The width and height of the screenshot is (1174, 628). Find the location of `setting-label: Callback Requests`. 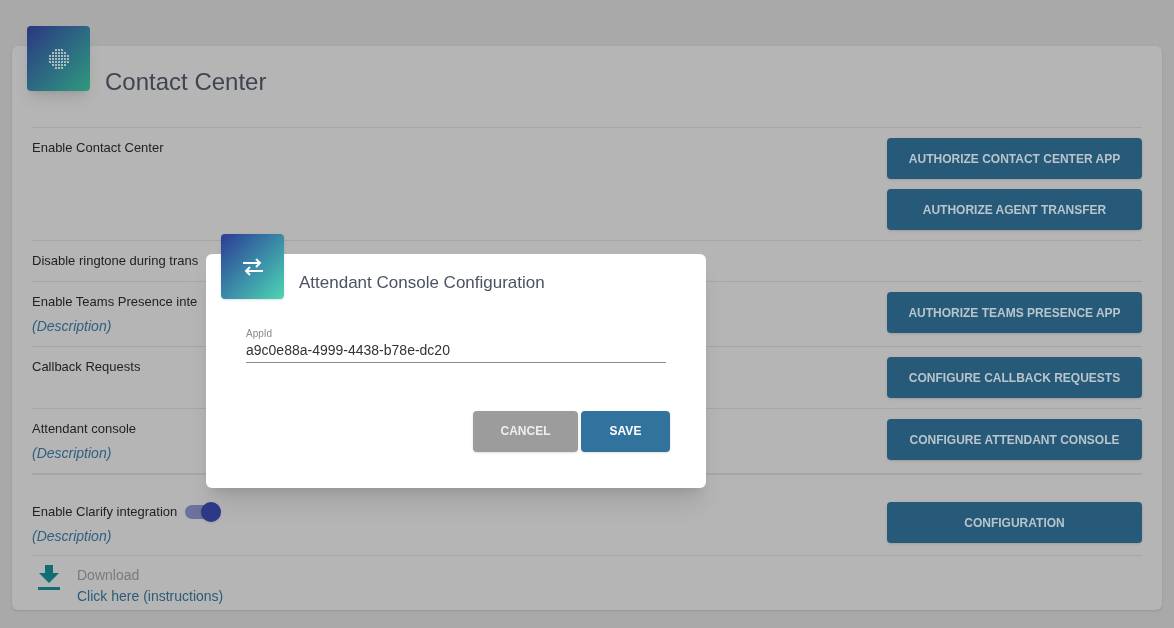

setting-label: Callback Requests is located at coordinates (86, 367).